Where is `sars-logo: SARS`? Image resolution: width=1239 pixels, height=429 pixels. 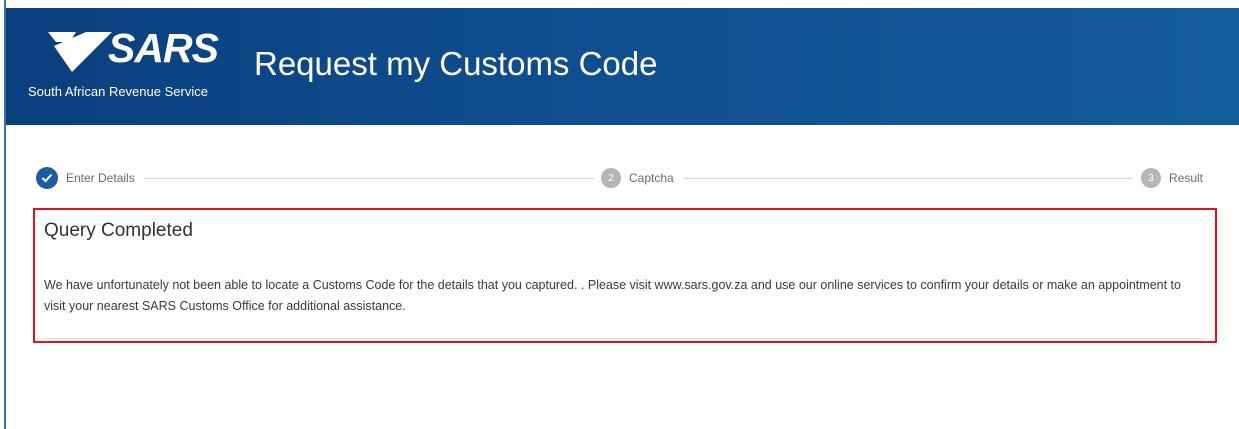
sars-logo: SARS is located at coordinates (141, 52).